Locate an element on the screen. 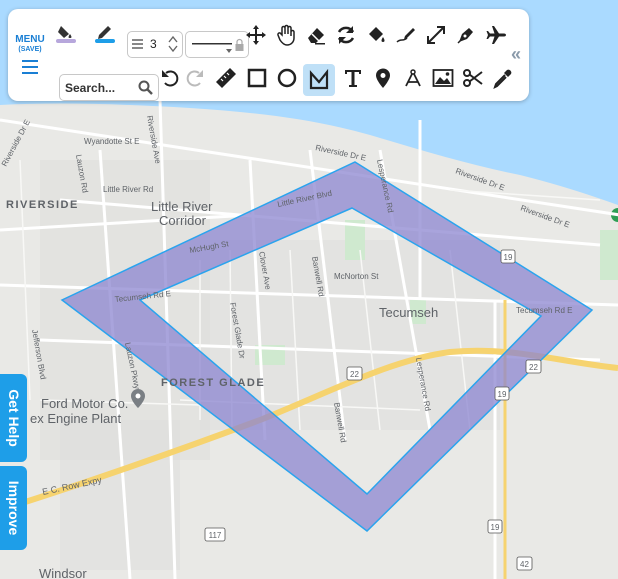 The width and height of the screenshot is (618, 579). line-color-icon is located at coordinates (105, 34).